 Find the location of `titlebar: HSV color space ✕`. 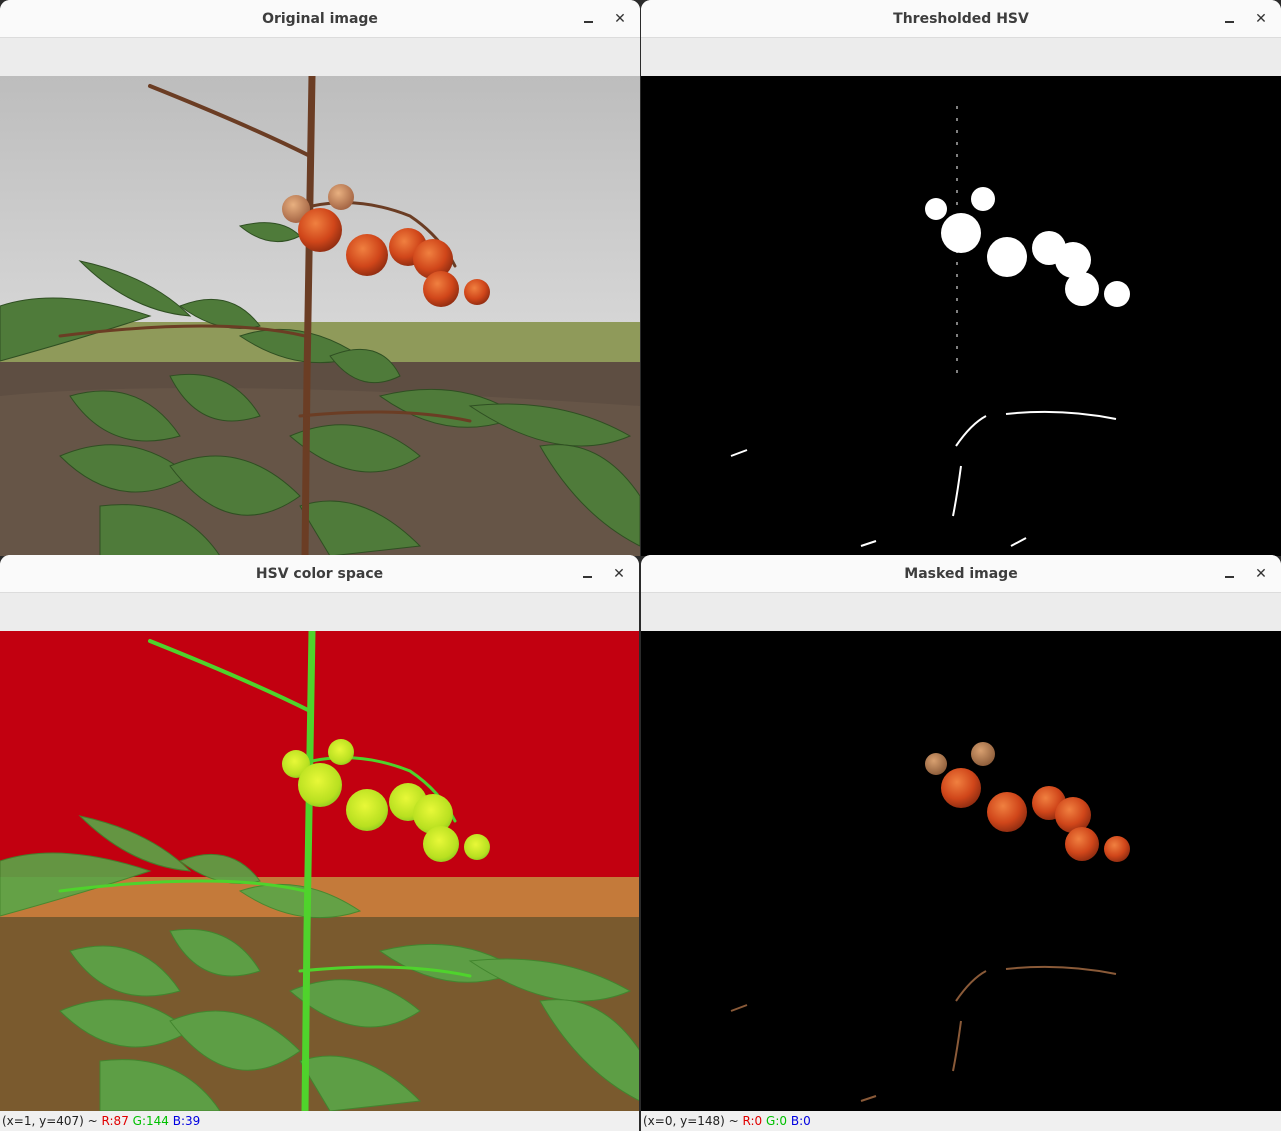

titlebar: HSV color space ✕ is located at coordinates (319, 574).